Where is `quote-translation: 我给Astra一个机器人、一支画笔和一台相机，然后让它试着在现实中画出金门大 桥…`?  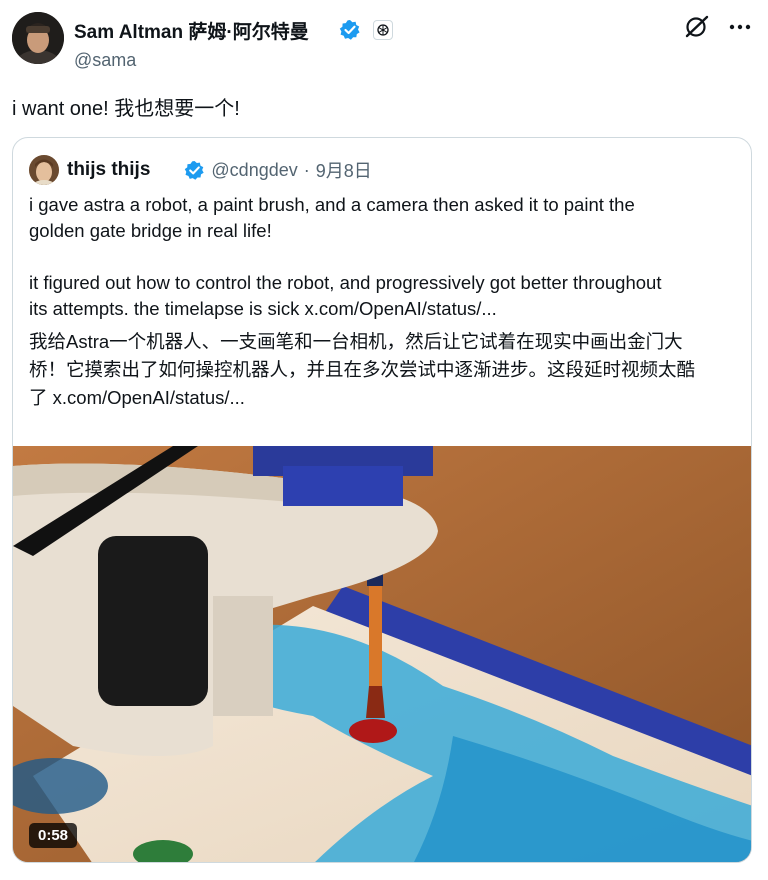
quote-translation: 我给Astra一个机器人、一支画笔和一台相机，然后让它试着在现实中画出金门大 桥… is located at coordinates (385, 370).